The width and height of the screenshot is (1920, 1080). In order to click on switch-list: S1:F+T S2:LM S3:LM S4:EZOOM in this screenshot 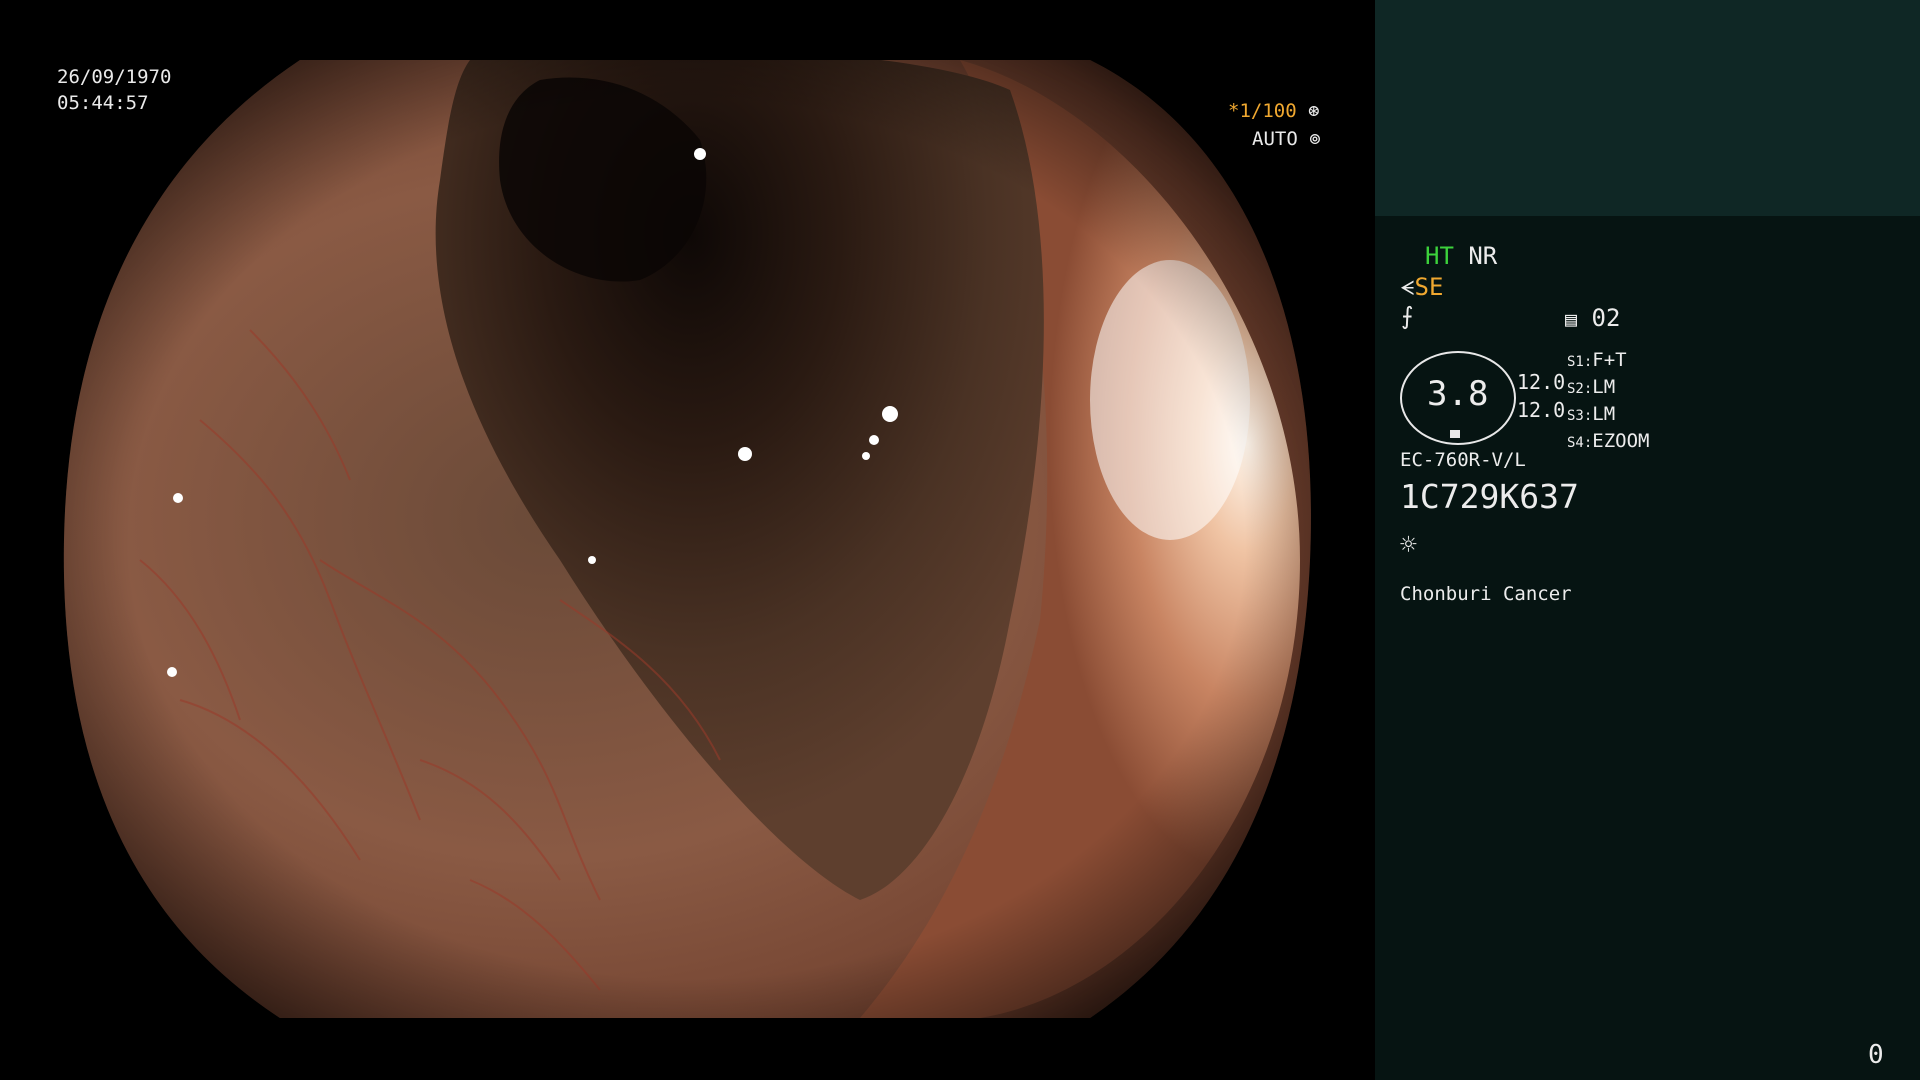, I will do `click(1608, 402)`.